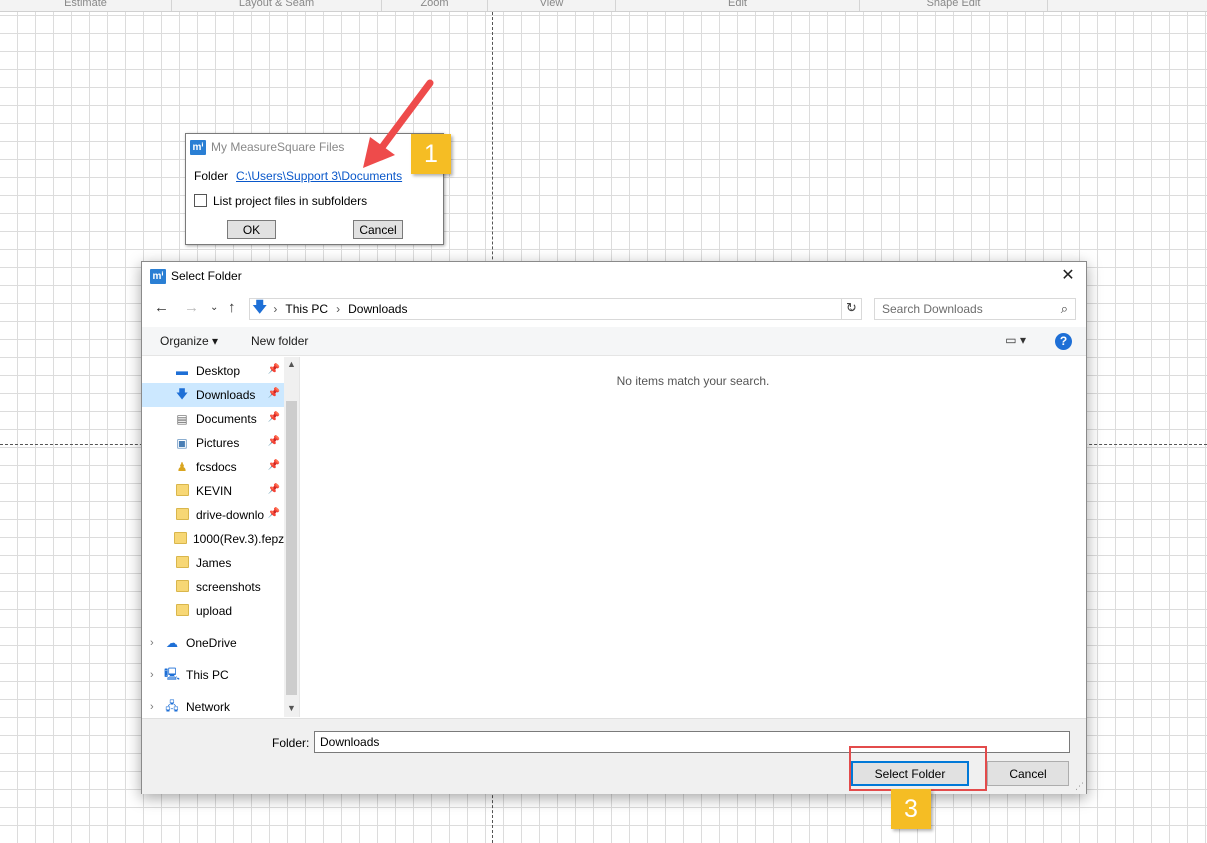  Describe the element at coordinates (693, 381) in the screenshot. I see `empty-message: No items match your search.` at that location.